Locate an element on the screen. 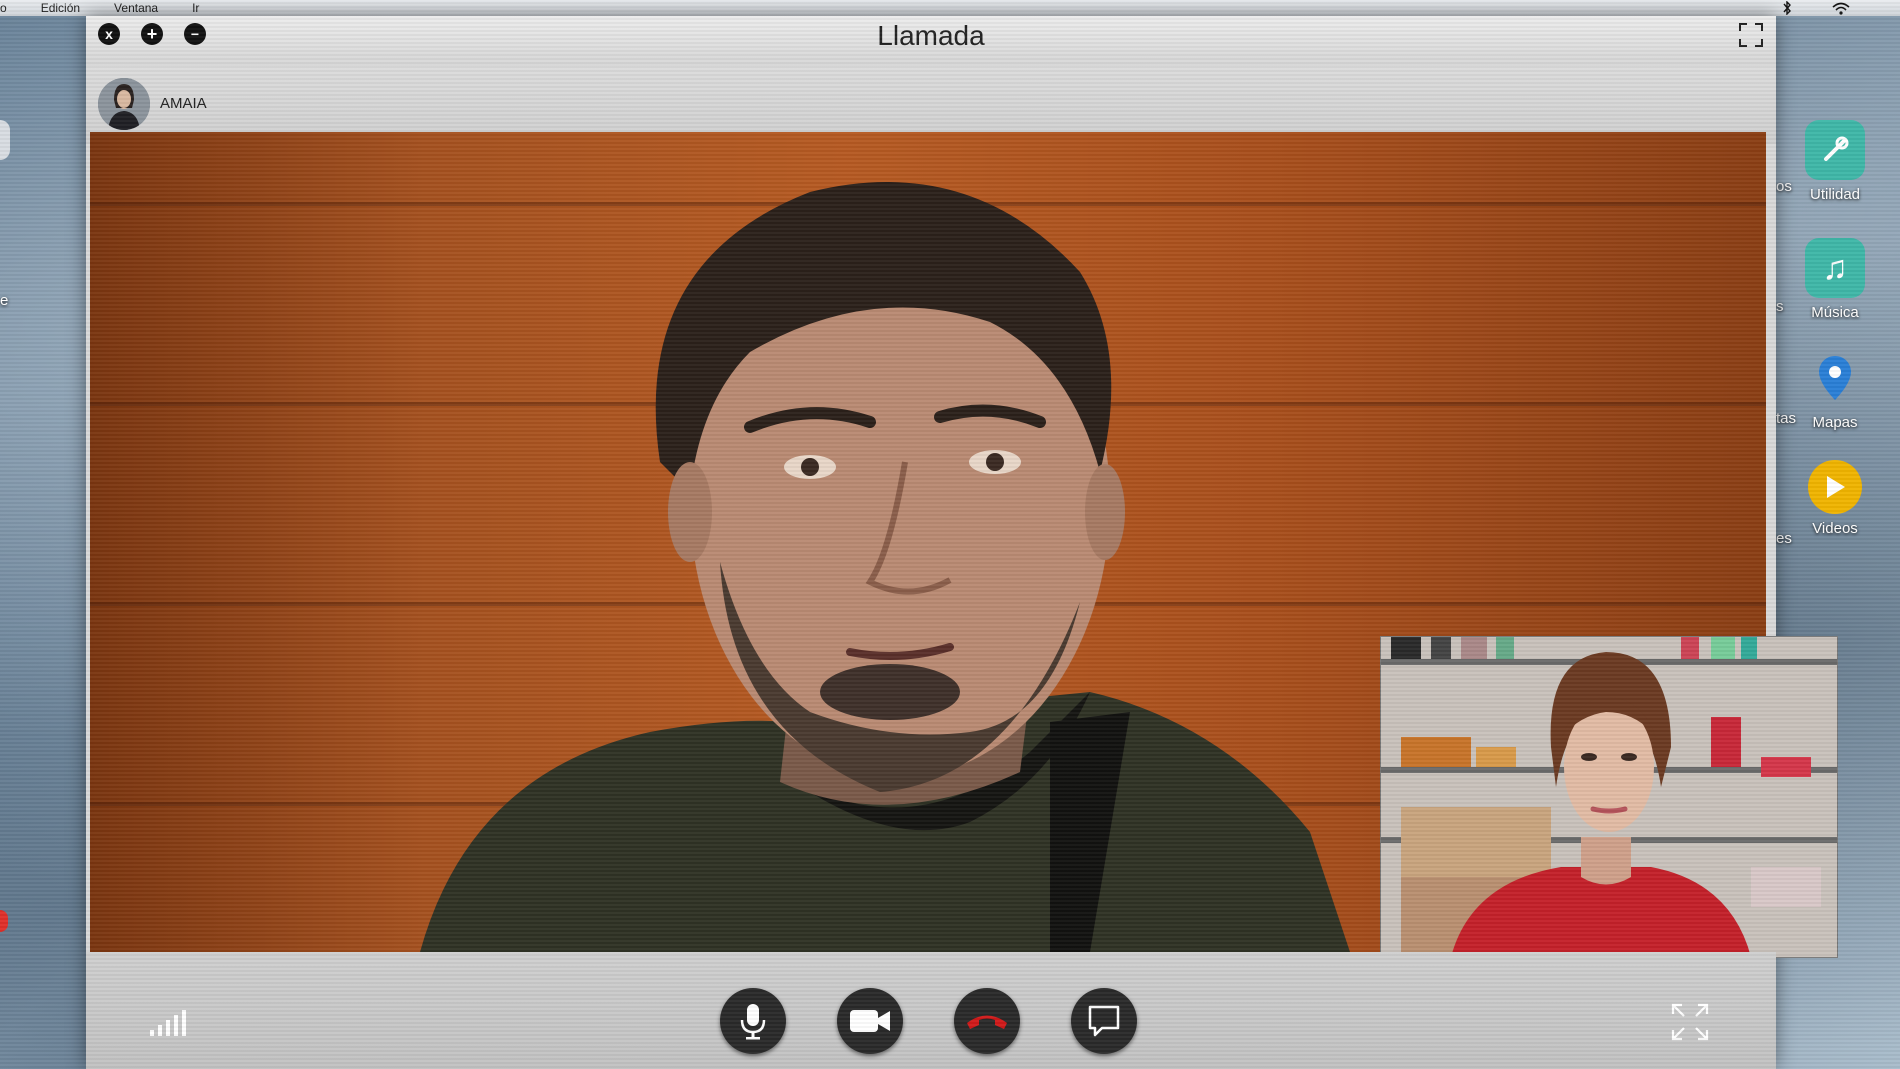 This screenshot has height=1069, width=1900. menu-item-file: o is located at coordinates (3, 8).